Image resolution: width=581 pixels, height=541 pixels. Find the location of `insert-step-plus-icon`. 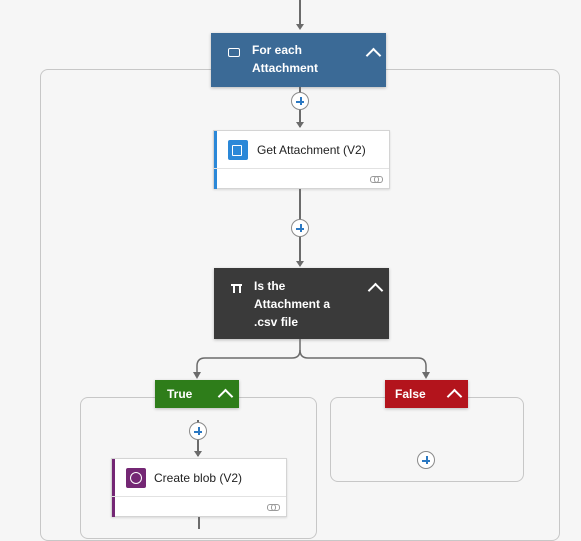

insert-step-plus-icon is located at coordinates (198, 431).